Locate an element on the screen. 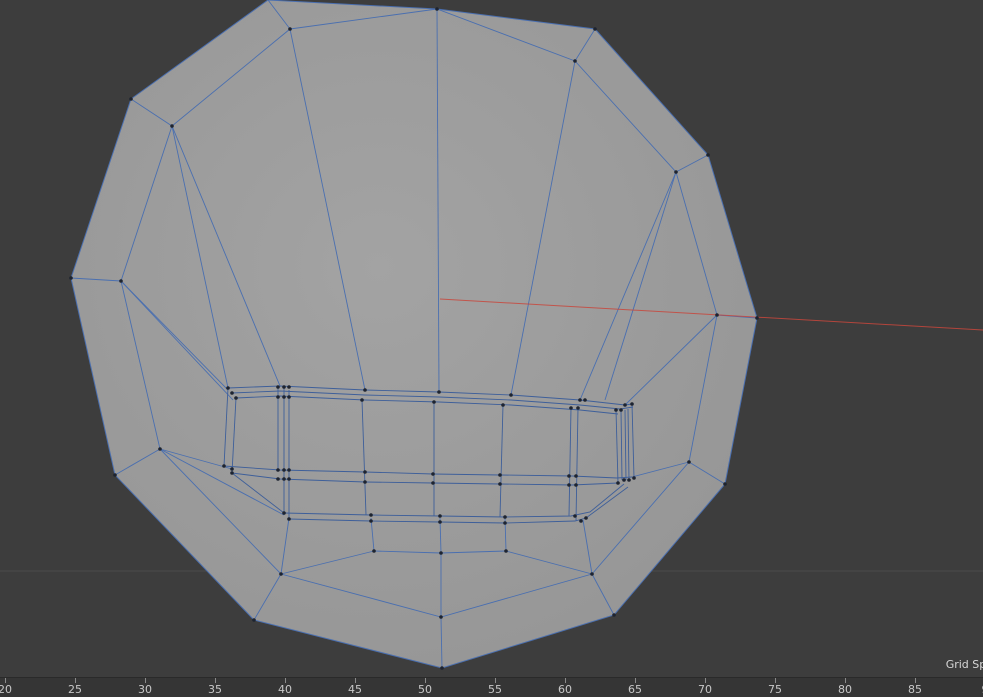 The width and height of the screenshot is (983, 697). ruler-label: 55 is located at coordinates (495, 689).